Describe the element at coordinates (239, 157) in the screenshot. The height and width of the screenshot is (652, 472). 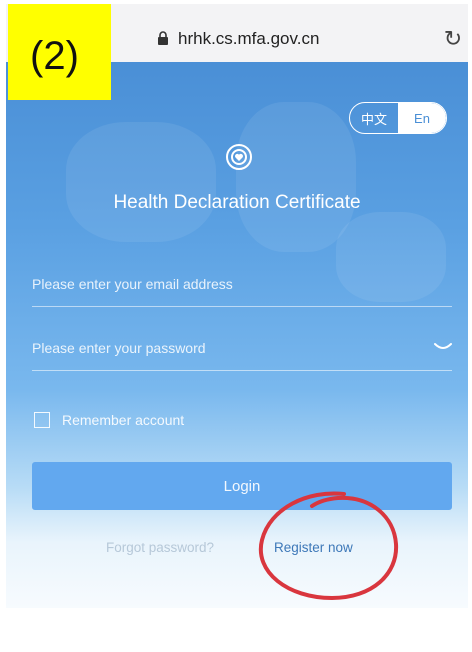
I see `heart-shield-logo-icon` at that location.